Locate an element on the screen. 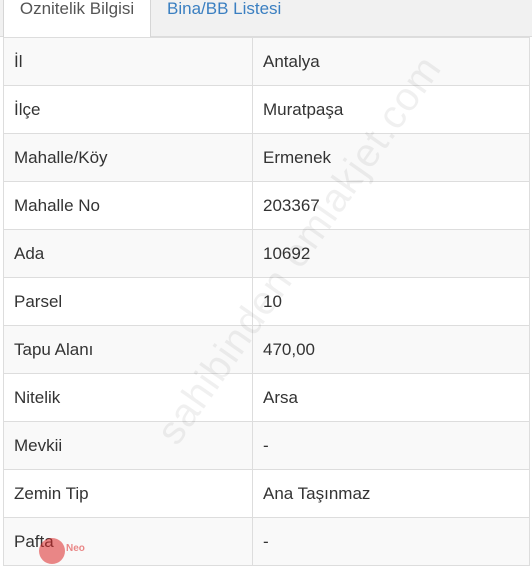  row-label: Pafta is located at coordinates (128, 541).